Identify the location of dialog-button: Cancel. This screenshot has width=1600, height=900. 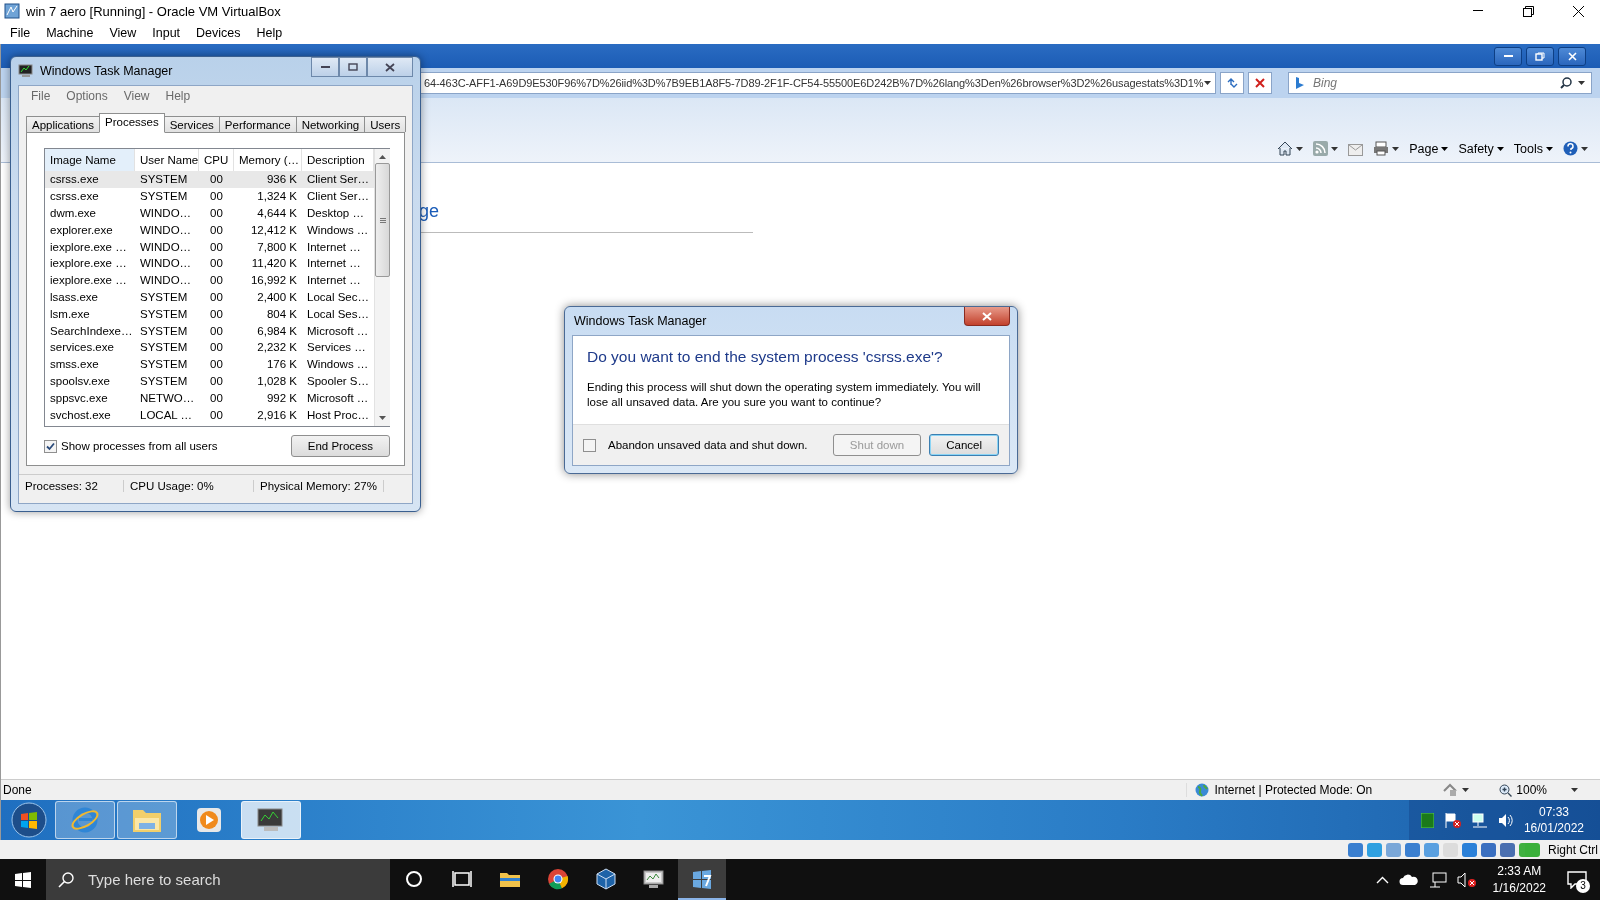
(964, 445).